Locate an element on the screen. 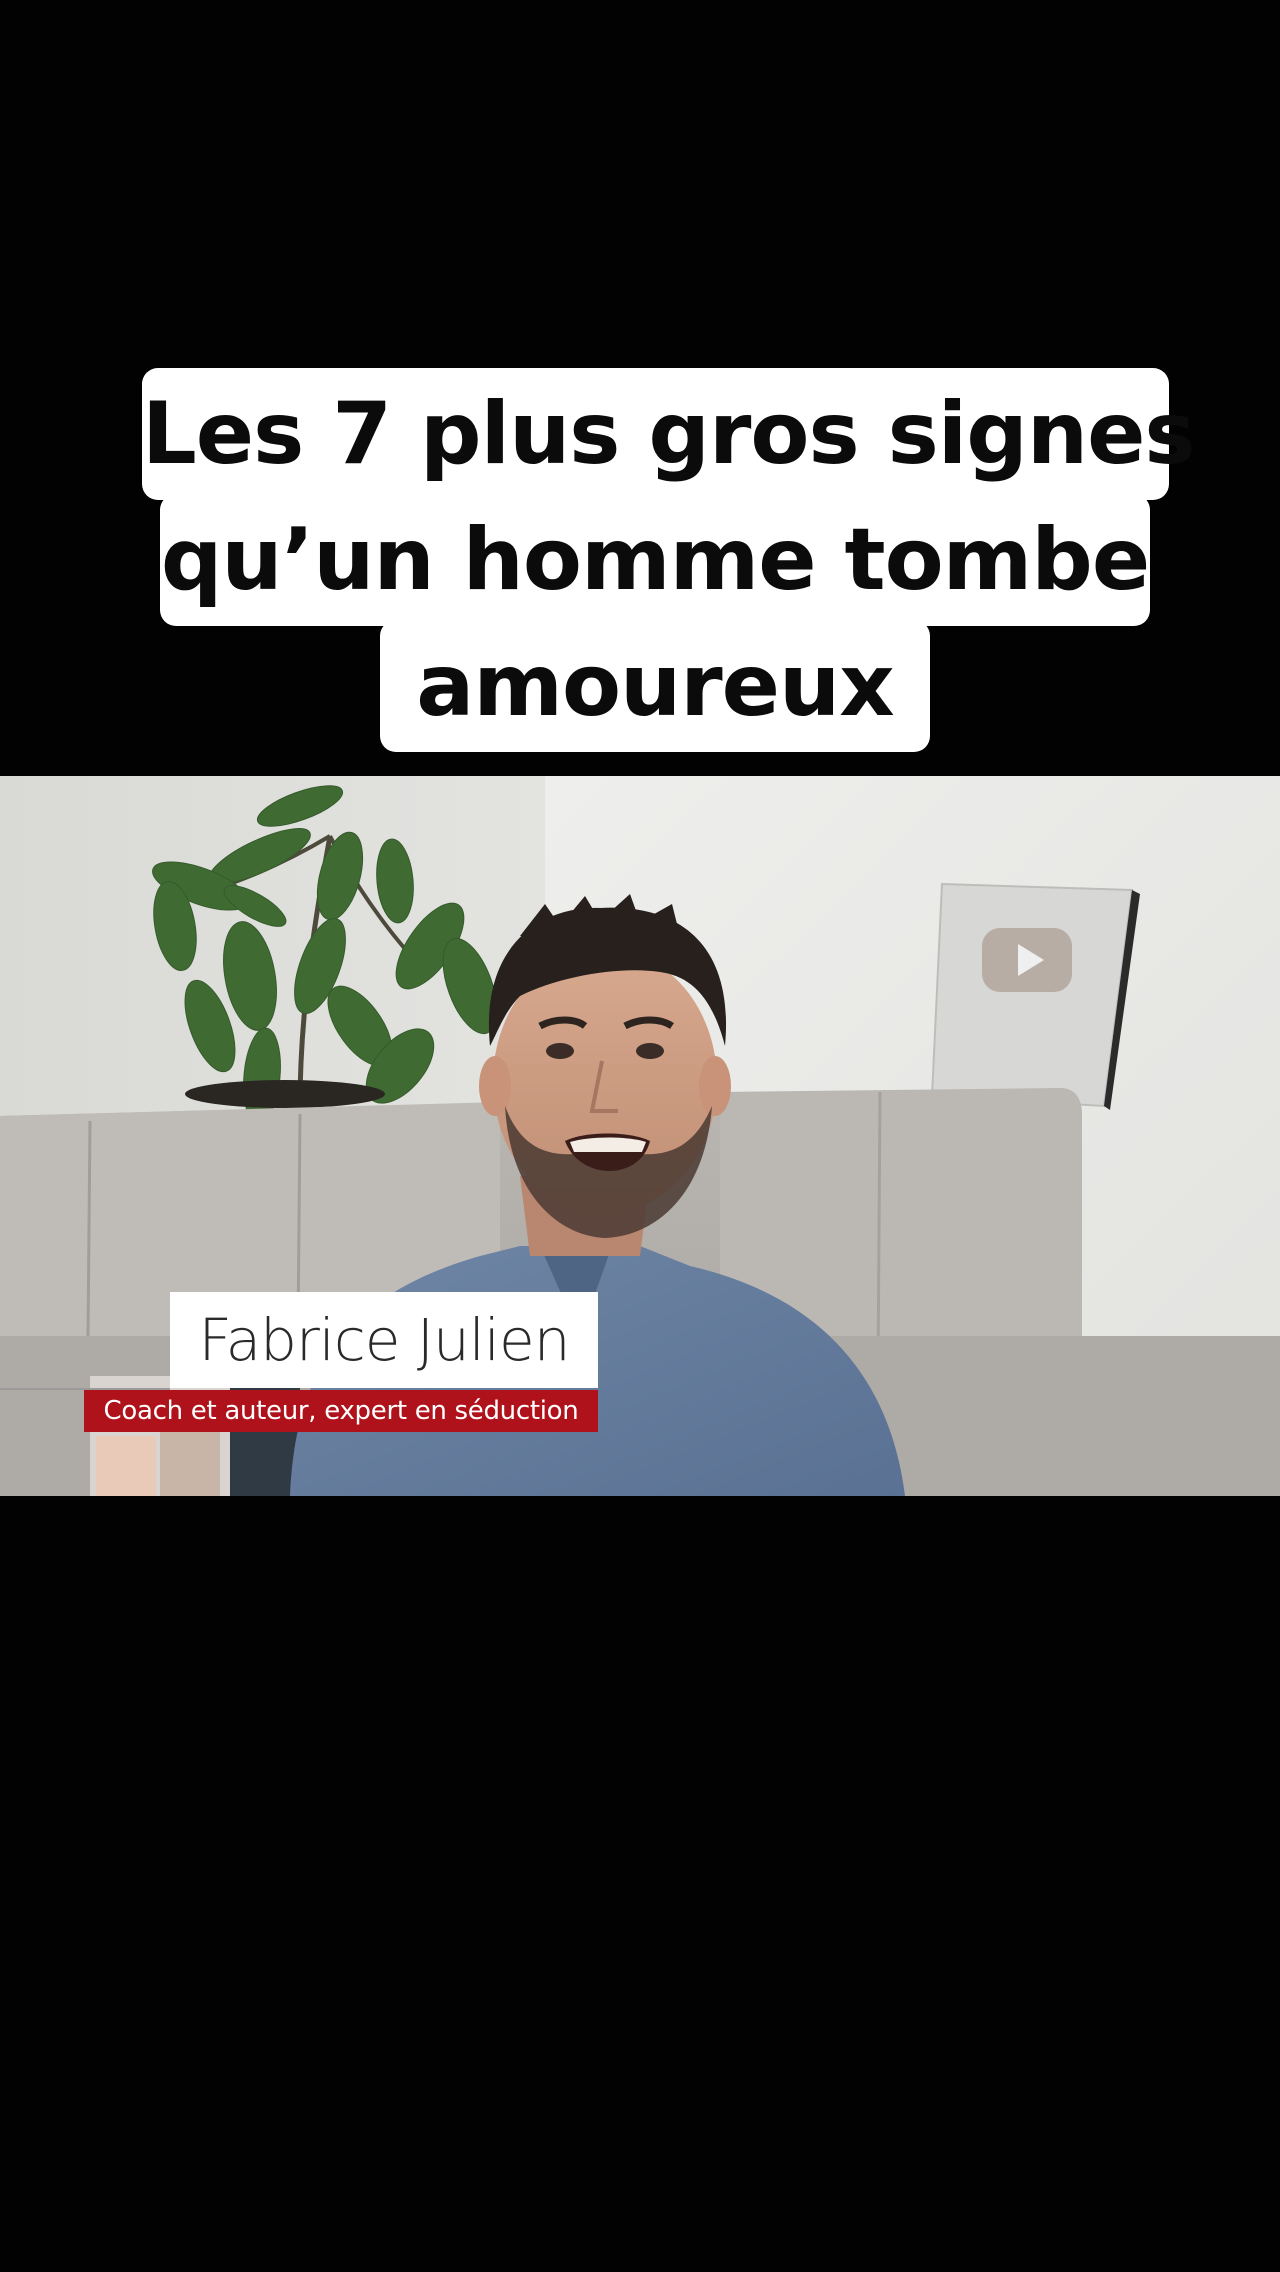 The height and width of the screenshot is (2272, 1280). caption-line-1: Les 7 plus gros signes is located at coordinates (669, 434).